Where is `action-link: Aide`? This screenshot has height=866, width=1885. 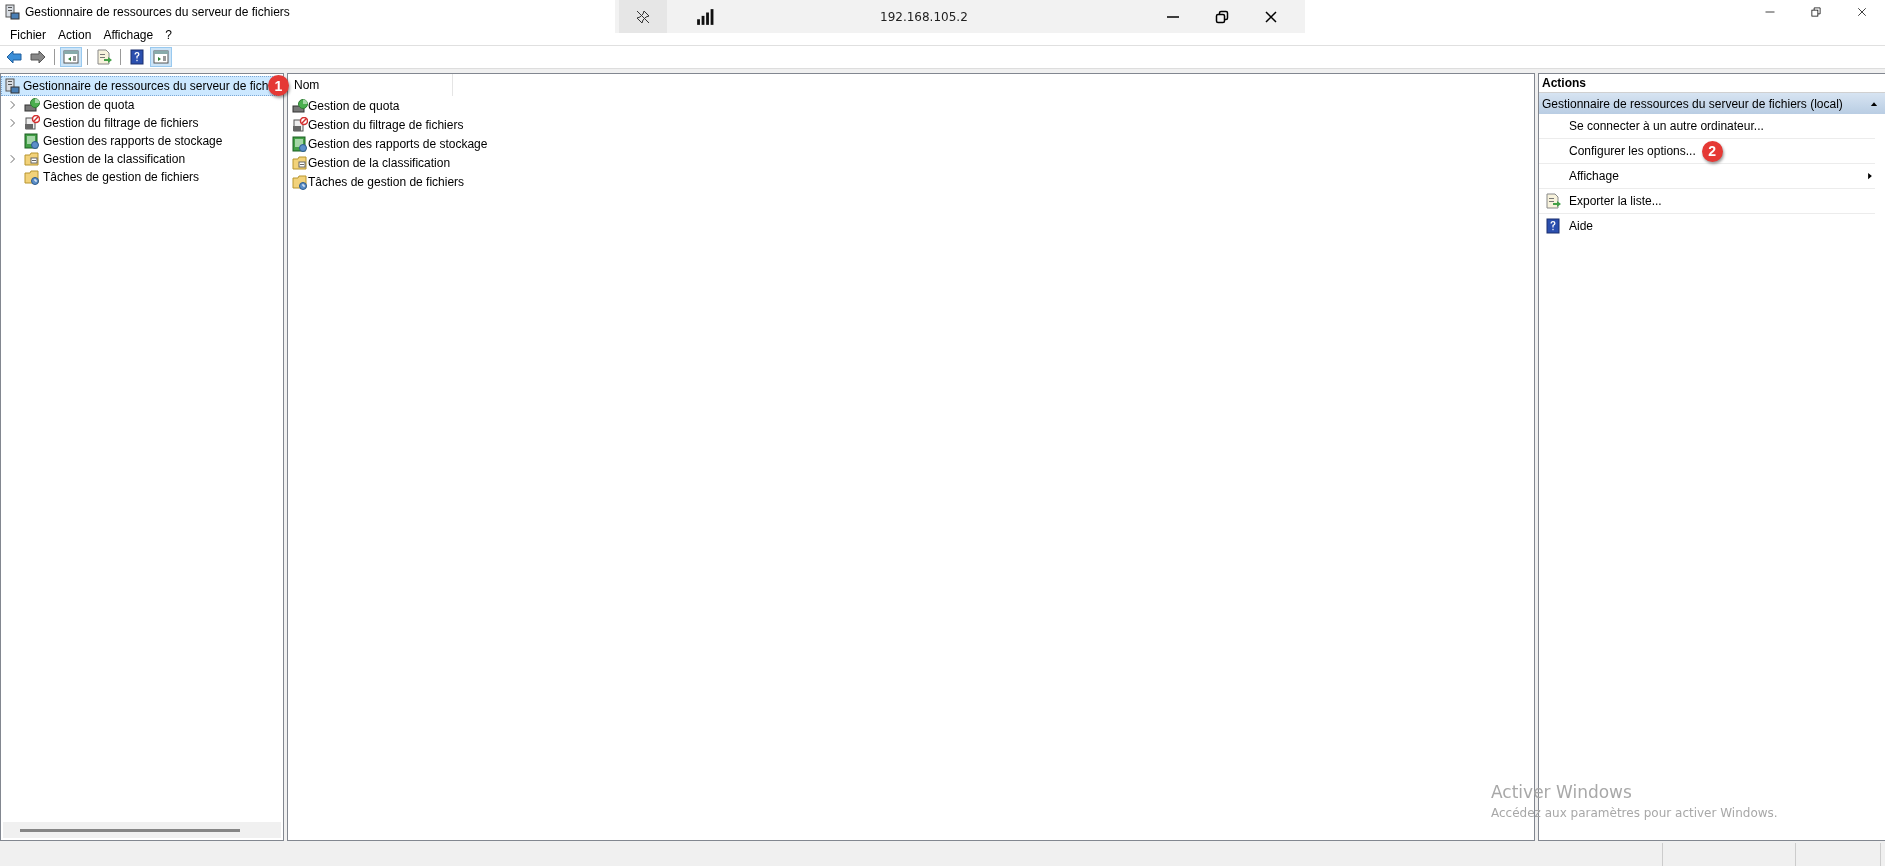
action-link: Aide is located at coordinates (1707, 226).